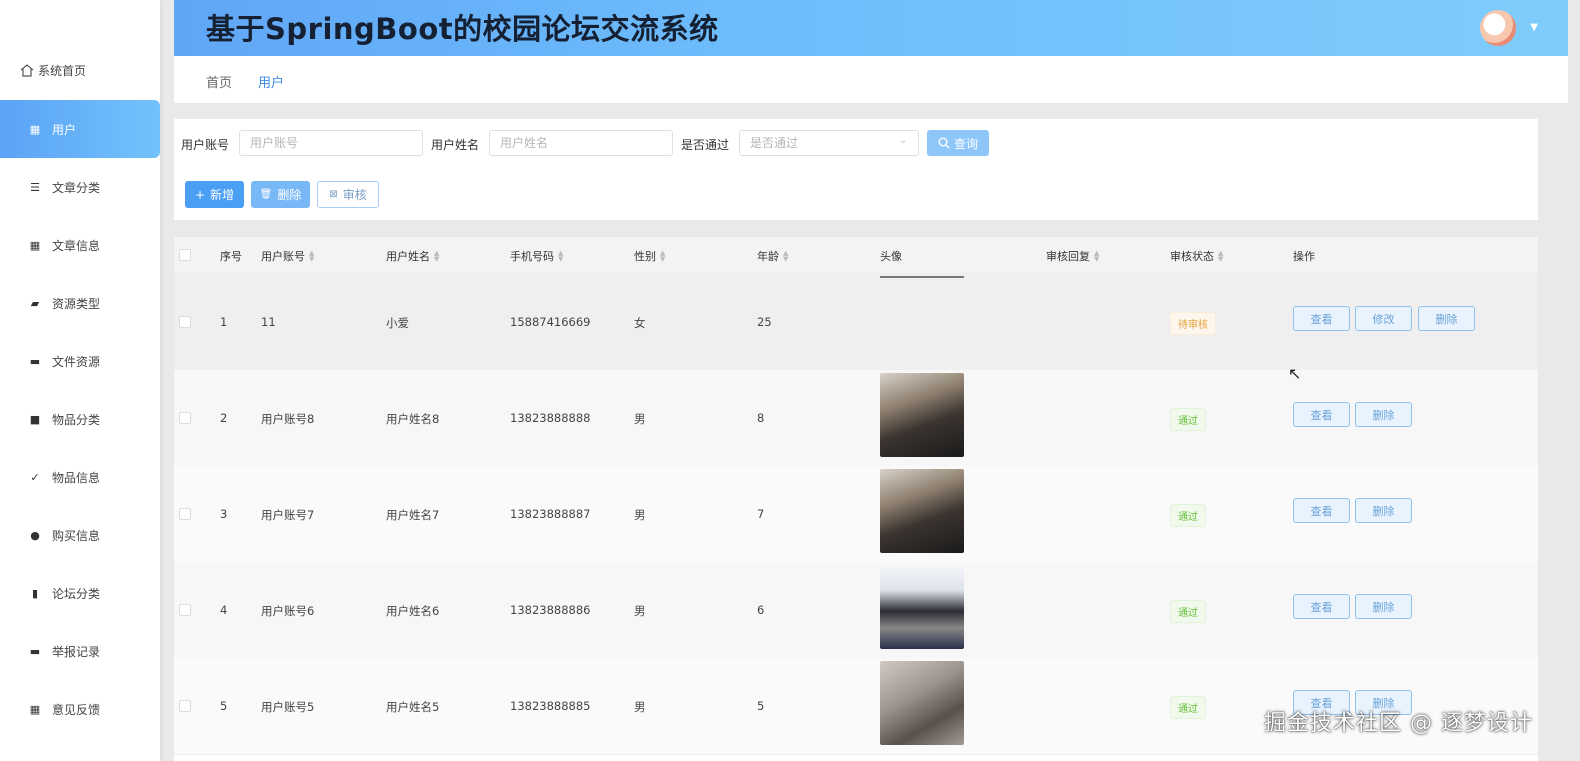 Image resolution: width=1580 pixels, height=761 pixels. Describe the element at coordinates (1068, 256) in the screenshot. I see `col-label: 审核回复` at that location.